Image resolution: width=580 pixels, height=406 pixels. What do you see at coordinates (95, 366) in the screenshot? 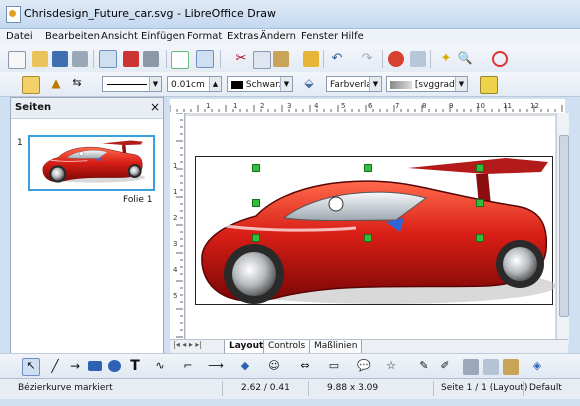
I see `rectangle-icon` at bounding box center [95, 366].